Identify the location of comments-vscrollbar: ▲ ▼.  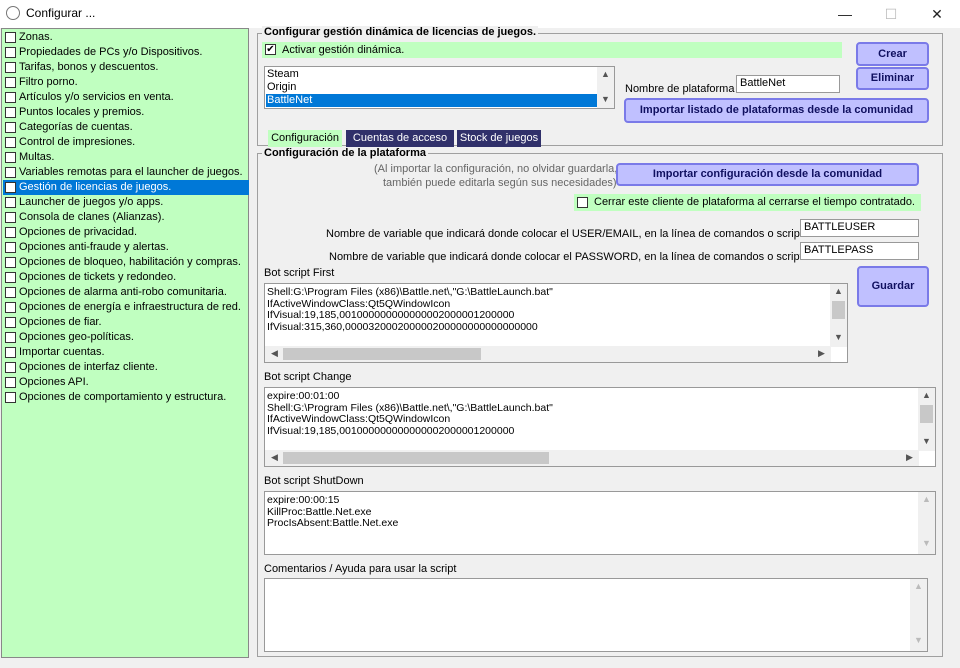
(918, 615).